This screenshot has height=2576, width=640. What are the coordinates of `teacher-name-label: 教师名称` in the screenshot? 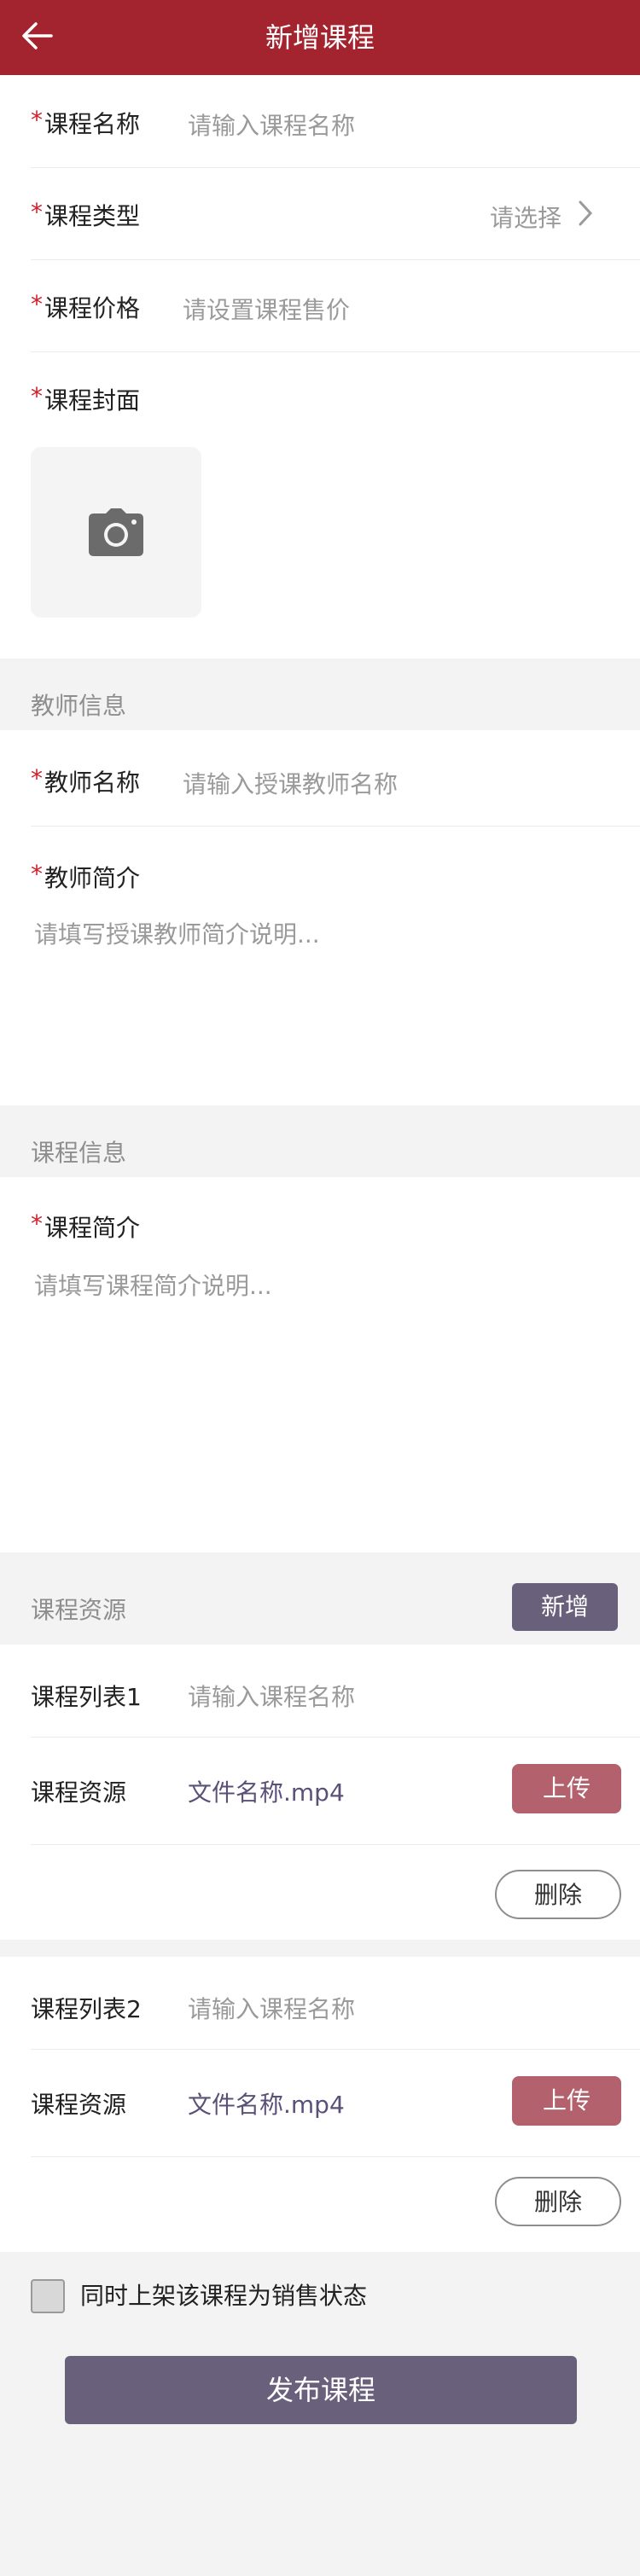 It's located at (92, 783).